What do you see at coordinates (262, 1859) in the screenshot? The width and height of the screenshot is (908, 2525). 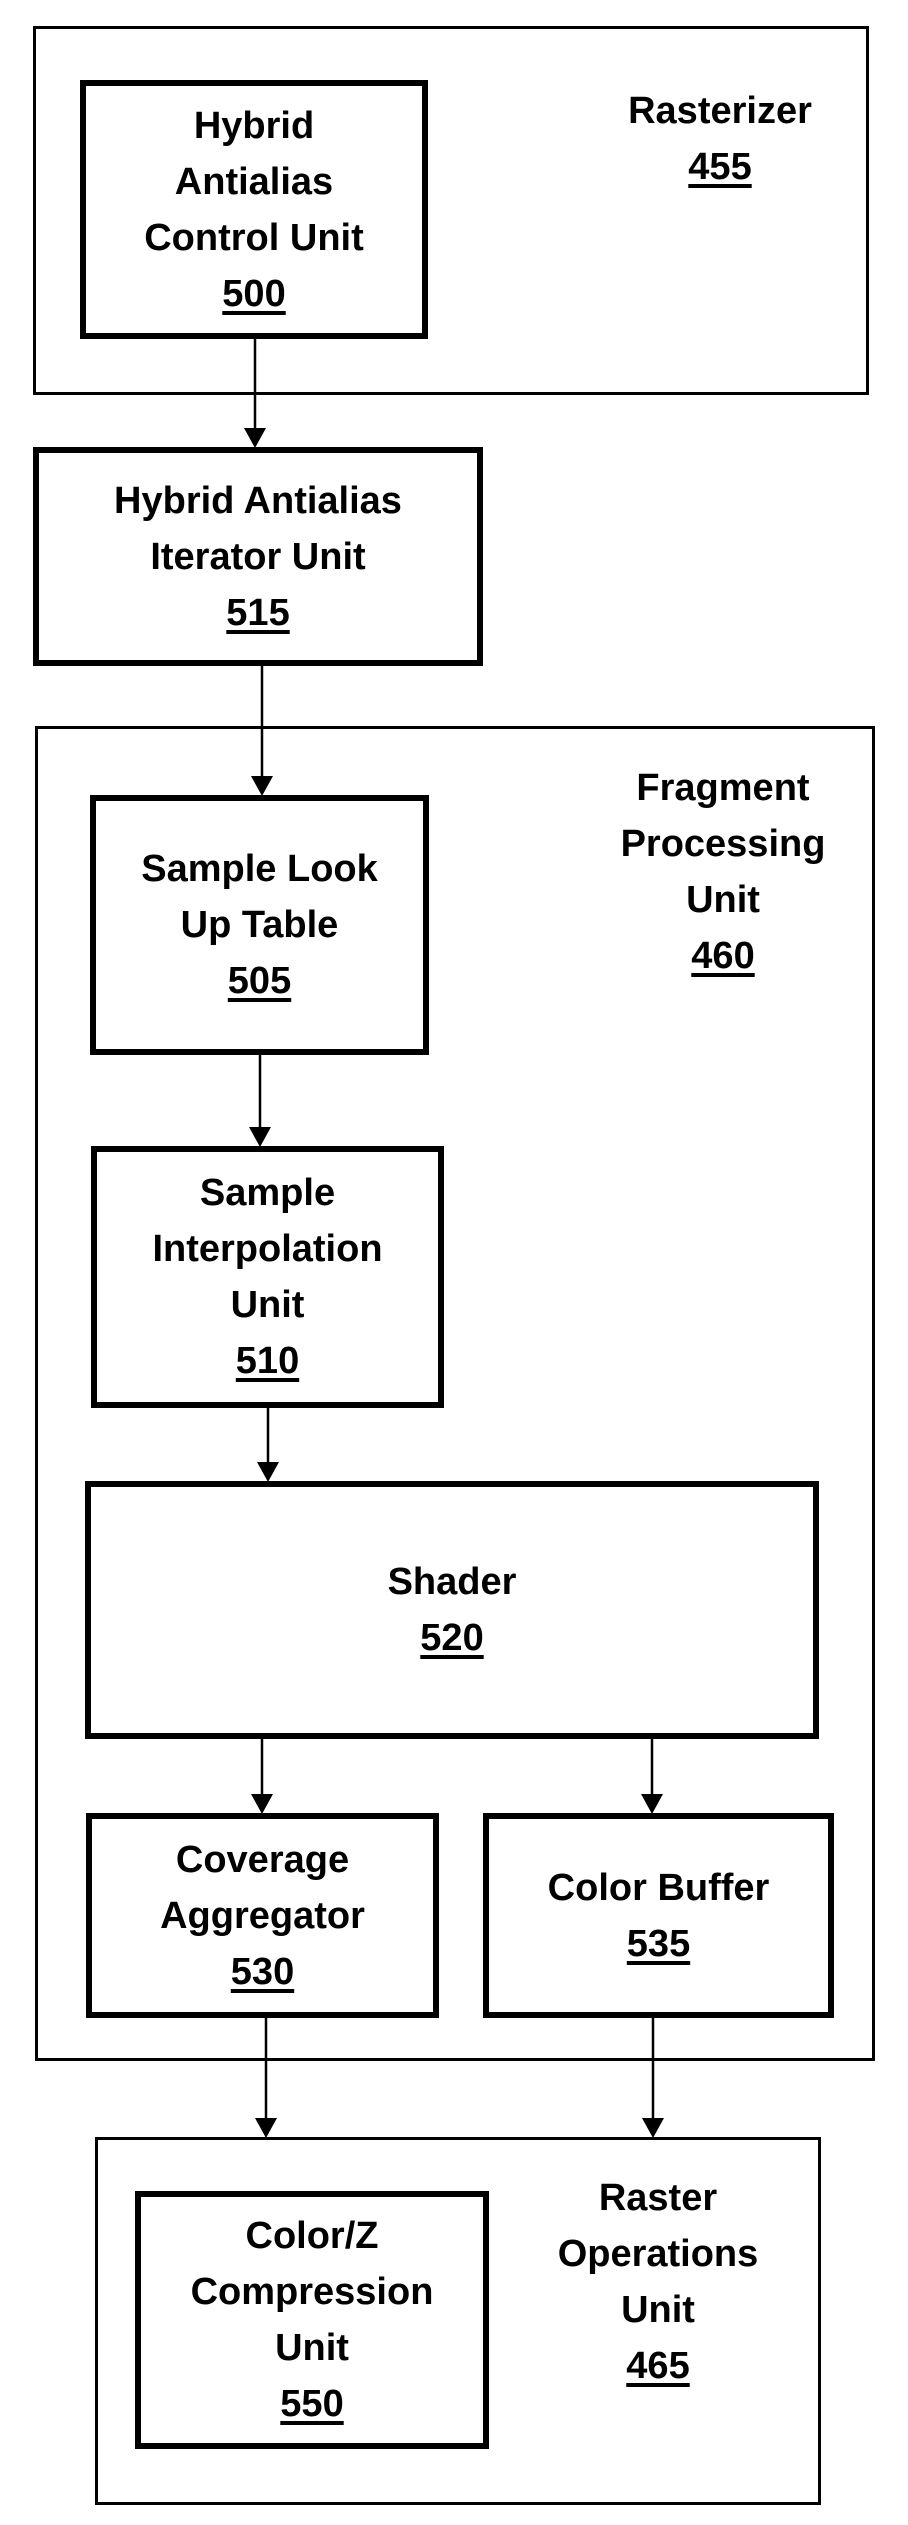 I see `coverage-line-1: Coverage` at bounding box center [262, 1859].